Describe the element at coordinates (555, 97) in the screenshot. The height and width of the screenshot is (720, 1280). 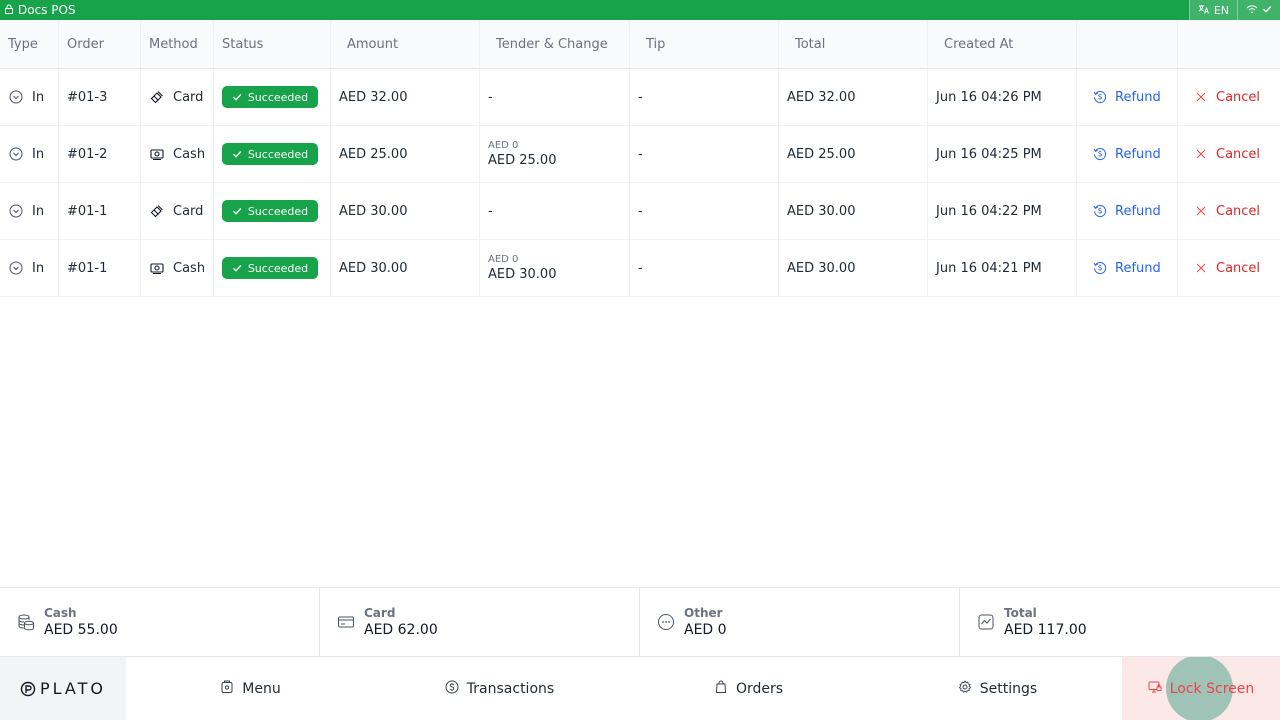
I see `tender-change-cell: -` at that location.